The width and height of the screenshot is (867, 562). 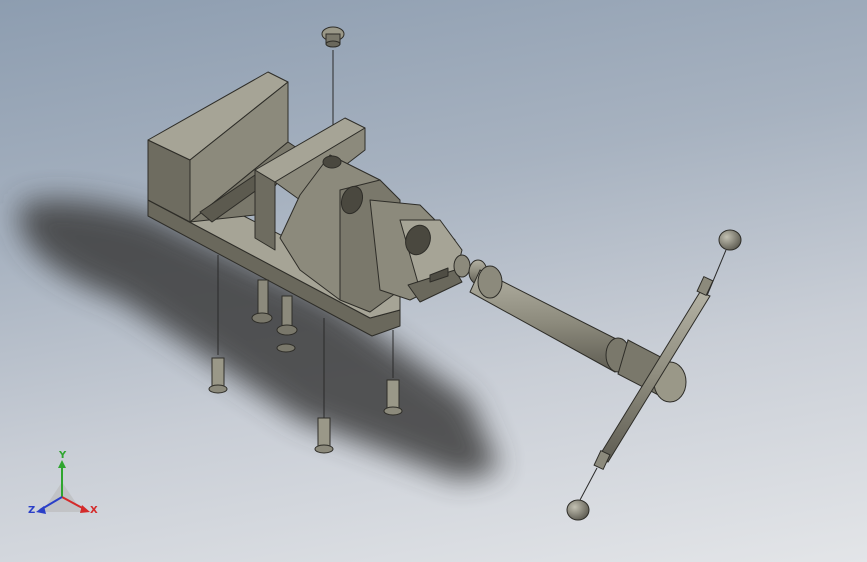 What do you see at coordinates (653, 373) in the screenshot?
I see `handle-bar-icon` at bounding box center [653, 373].